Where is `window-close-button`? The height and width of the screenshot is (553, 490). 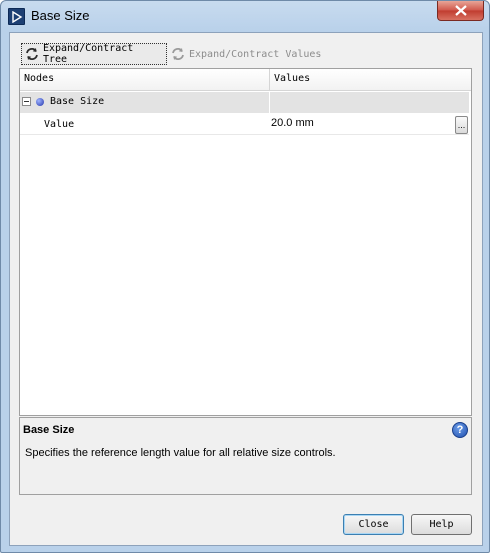 window-close-button is located at coordinates (460, 11).